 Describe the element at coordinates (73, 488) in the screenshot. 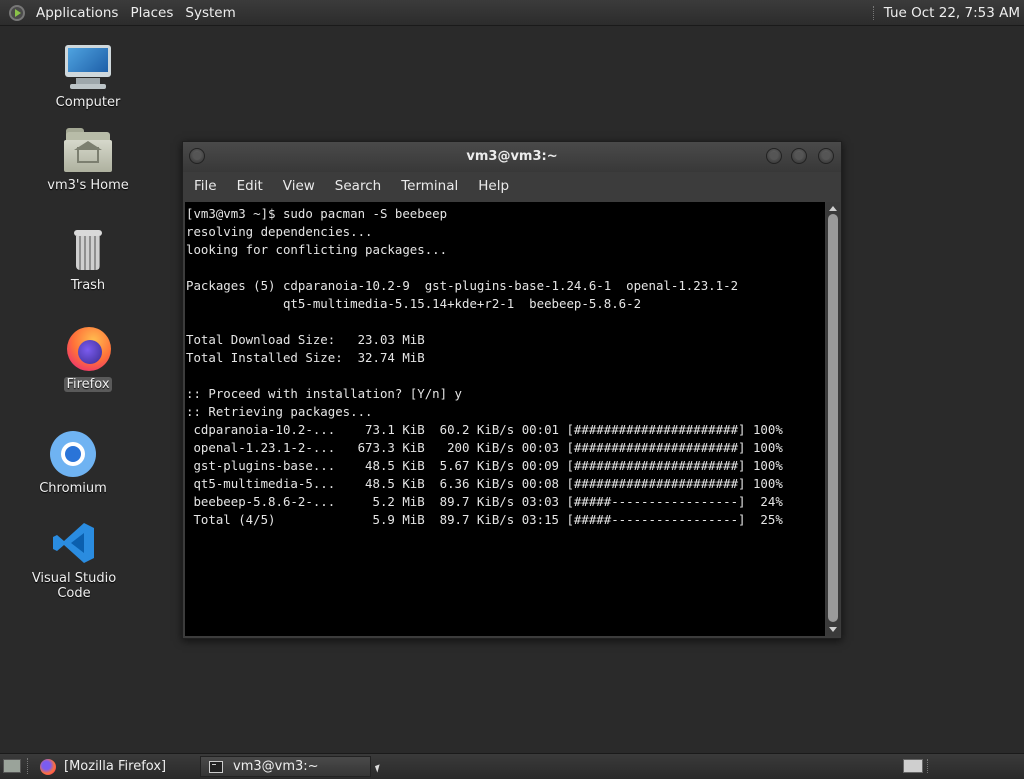

I see `desktop-icon-label: Chromium` at that location.